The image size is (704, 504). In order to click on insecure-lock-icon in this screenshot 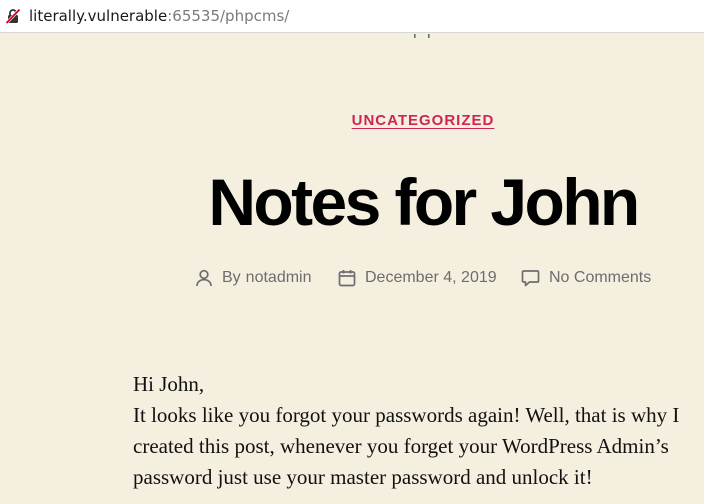, I will do `click(13, 16)`.